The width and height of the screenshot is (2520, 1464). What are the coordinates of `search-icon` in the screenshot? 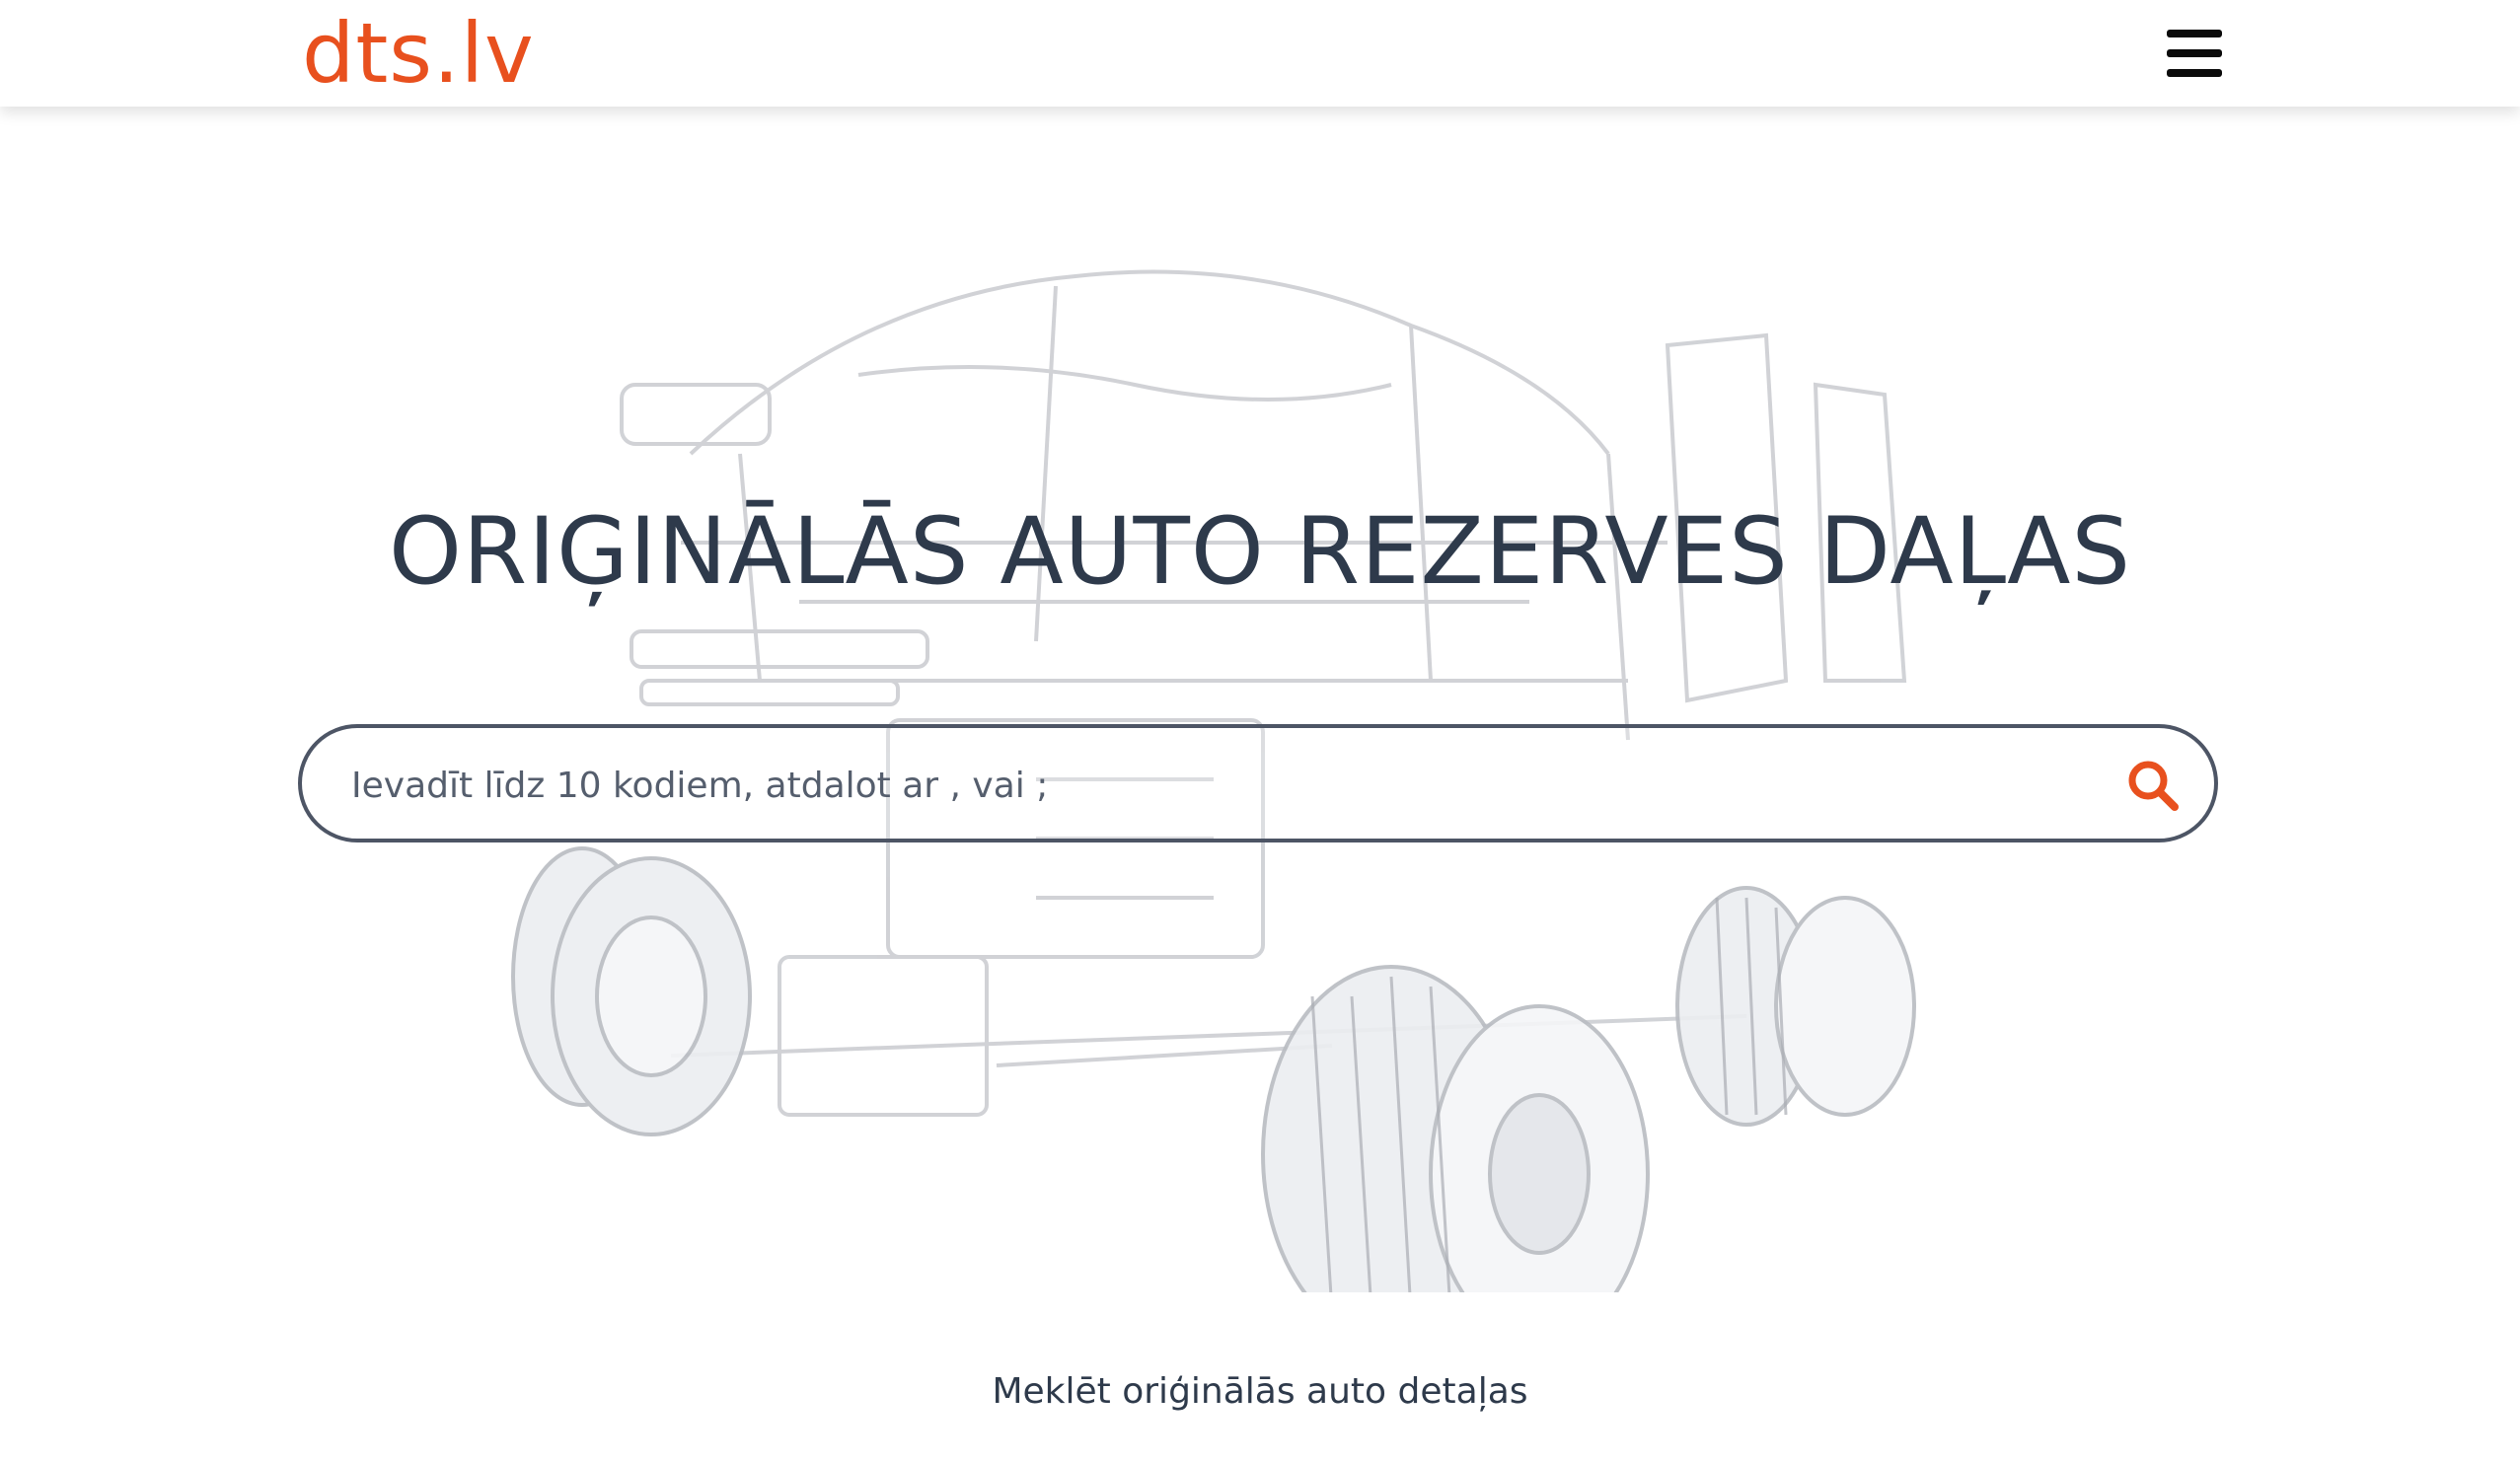 It's located at (2153, 785).